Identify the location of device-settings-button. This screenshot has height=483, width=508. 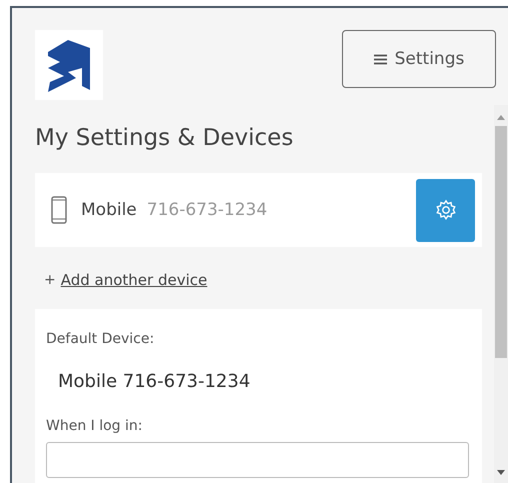
(445, 210).